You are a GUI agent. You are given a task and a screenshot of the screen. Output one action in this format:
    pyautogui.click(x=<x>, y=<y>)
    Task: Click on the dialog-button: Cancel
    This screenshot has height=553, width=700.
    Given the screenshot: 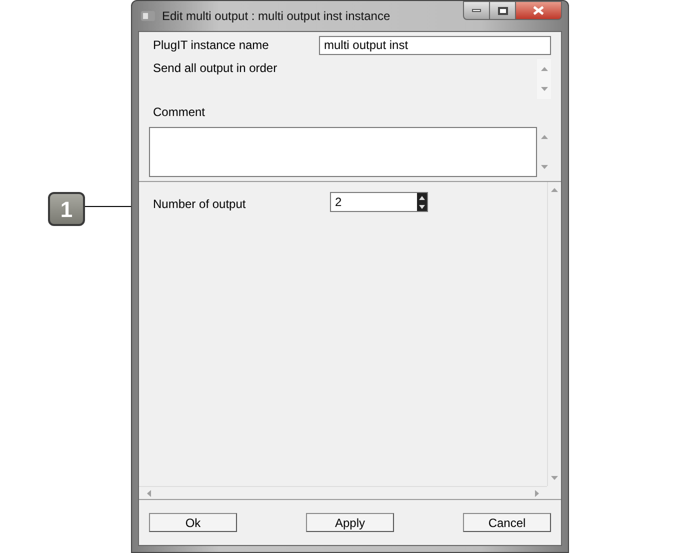 What is the action you would take?
    pyautogui.click(x=507, y=522)
    